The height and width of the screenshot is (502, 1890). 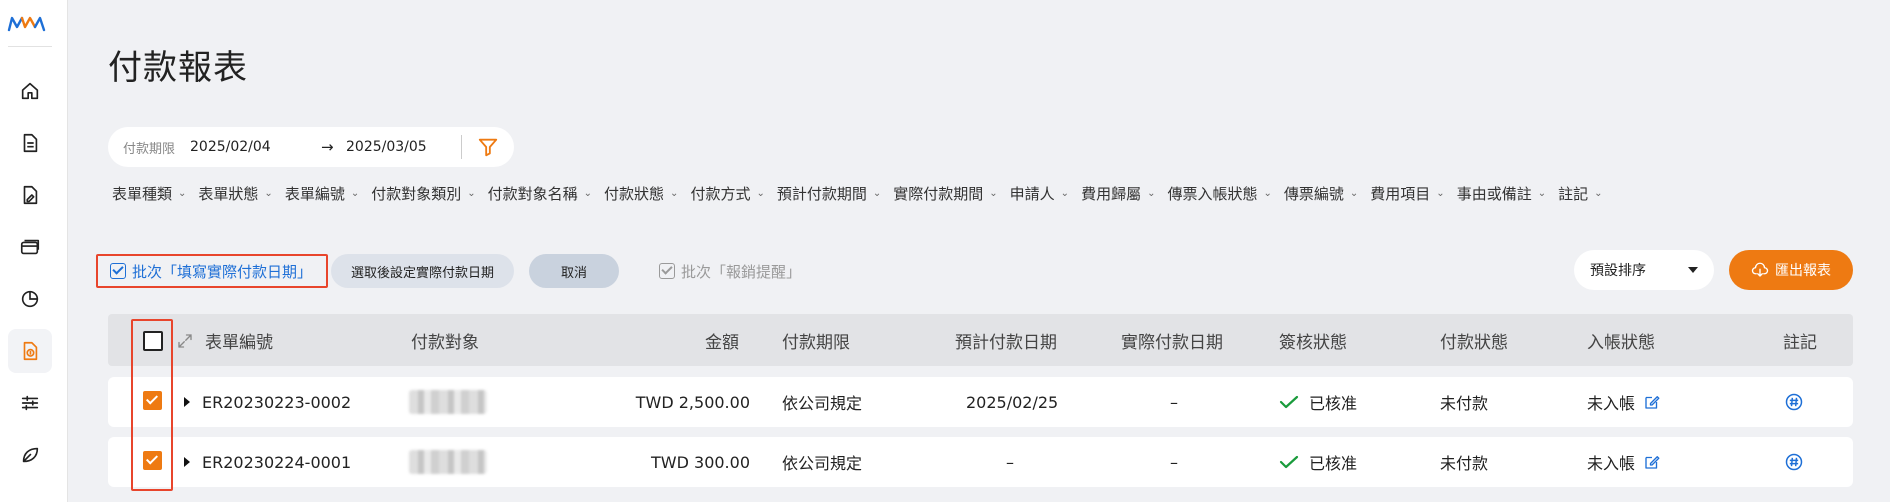 I want to click on filter-form-number: 表單編號 ⌄, so click(x=322, y=193).